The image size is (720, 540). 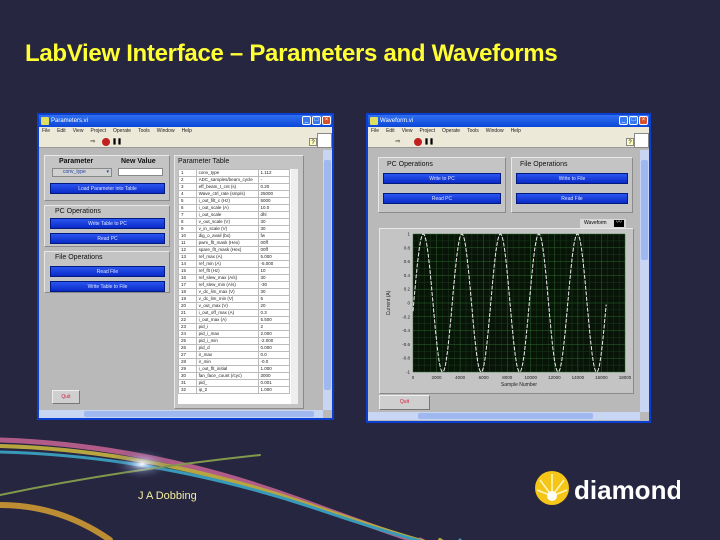 What do you see at coordinates (274, 306) in the screenshot?
I see `parameter-value: 20` at bounding box center [274, 306].